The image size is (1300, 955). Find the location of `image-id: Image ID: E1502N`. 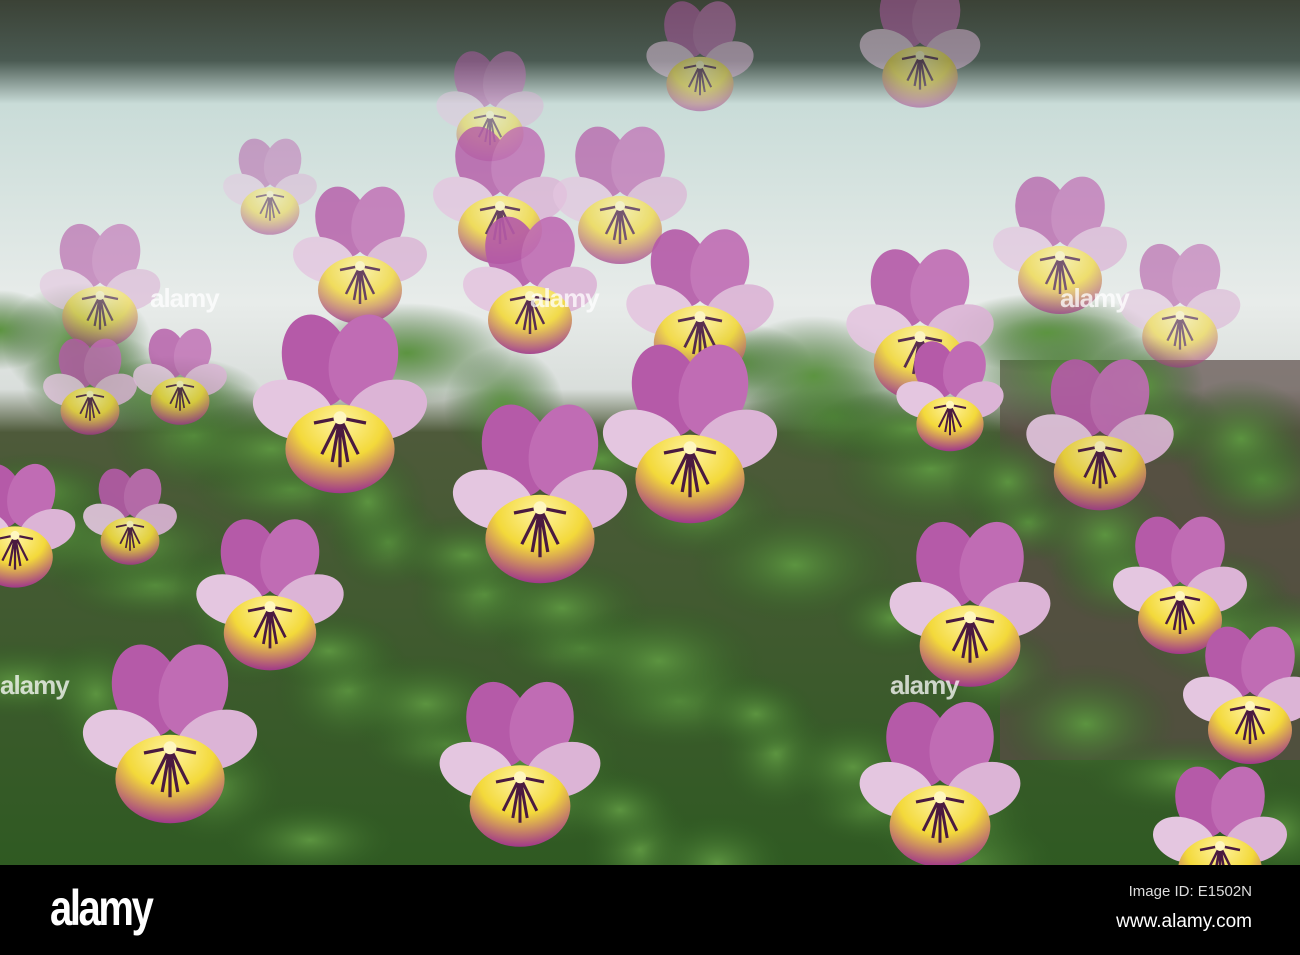

image-id: Image ID: E1502N is located at coordinates (1190, 891).